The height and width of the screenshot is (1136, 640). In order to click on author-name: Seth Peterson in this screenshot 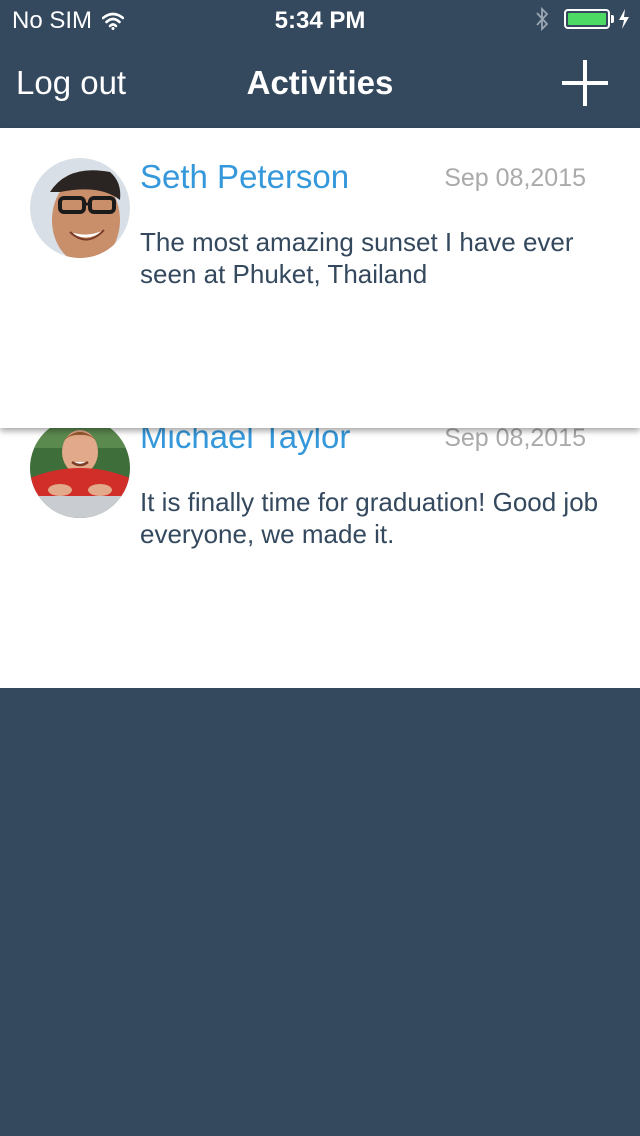, I will do `click(244, 177)`.